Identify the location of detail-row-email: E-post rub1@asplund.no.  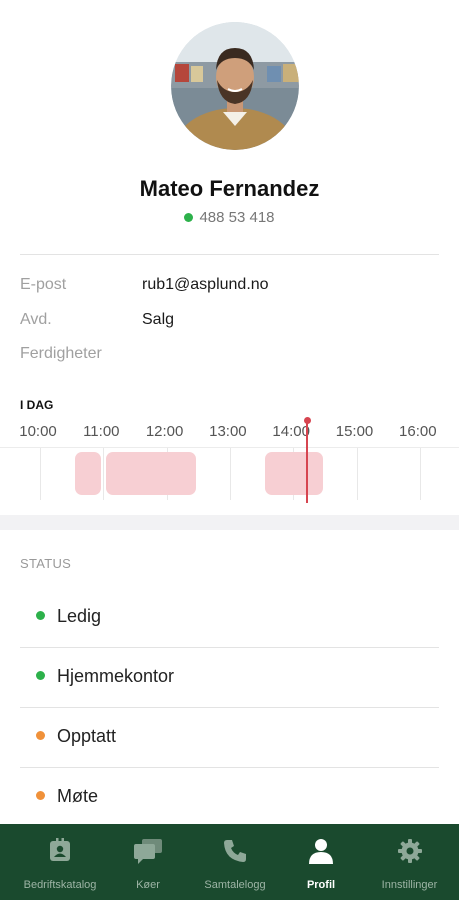
(229, 288).